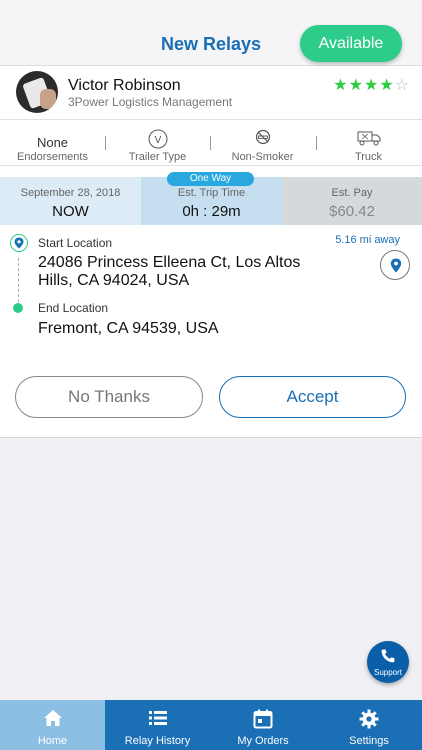 This screenshot has height=750, width=422. What do you see at coordinates (70, 201) in the screenshot?
I see `trip-date: September 28, 2018 NOW` at bounding box center [70, 201].